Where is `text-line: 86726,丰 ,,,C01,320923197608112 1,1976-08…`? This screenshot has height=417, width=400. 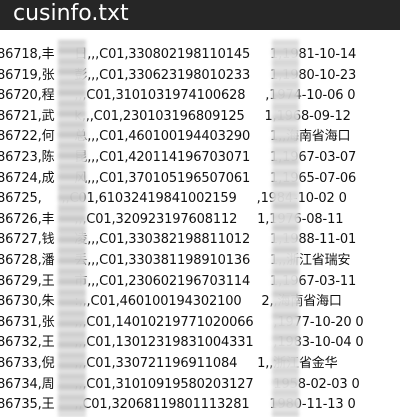 text-line: 86726,丰 ,,,C01,320923197608112 1,1976-08… is located at coordinates (172, 219).